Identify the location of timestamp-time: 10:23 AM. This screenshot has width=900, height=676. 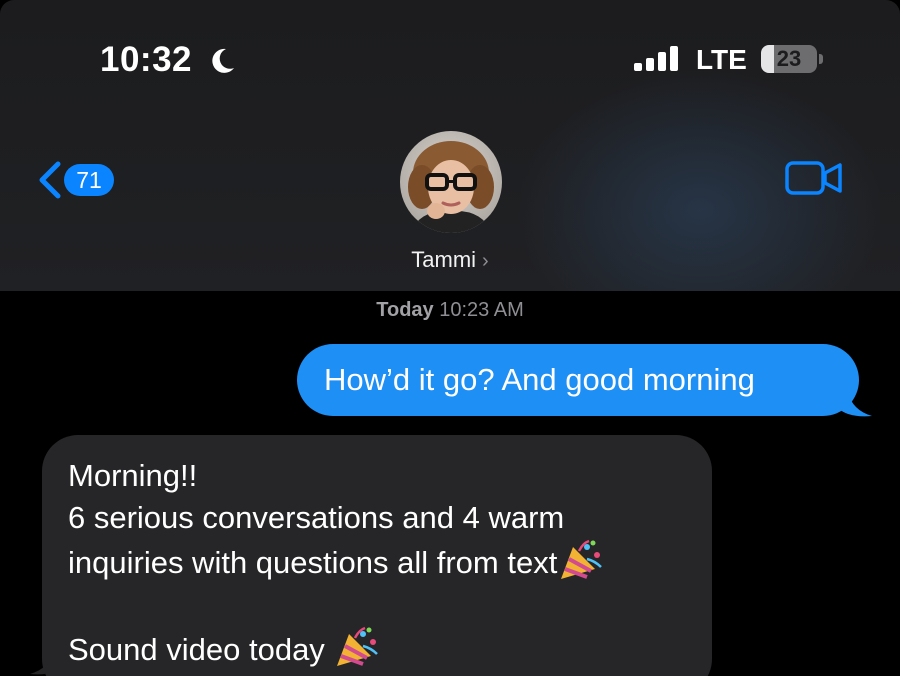
(481, 310).